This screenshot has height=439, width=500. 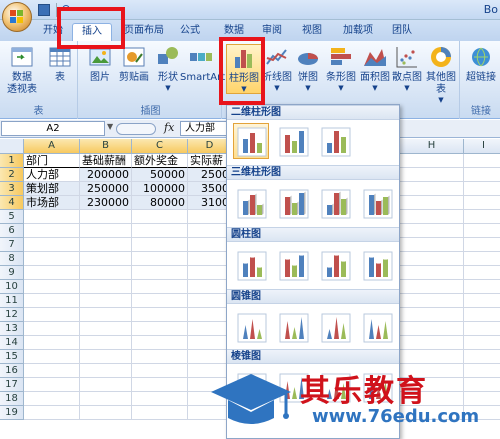 What do you see at coordinates (160, 189) in the screenshot?
I see `data-cell: 100000` at bounding box center [160, 189].